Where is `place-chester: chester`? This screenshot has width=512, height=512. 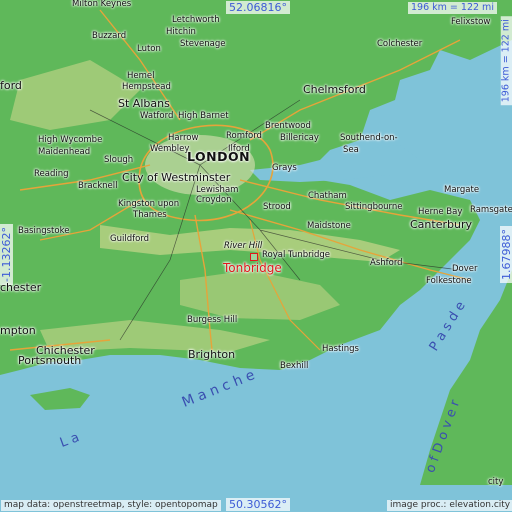
place-chester: chester is located at coordinates (21, 287).